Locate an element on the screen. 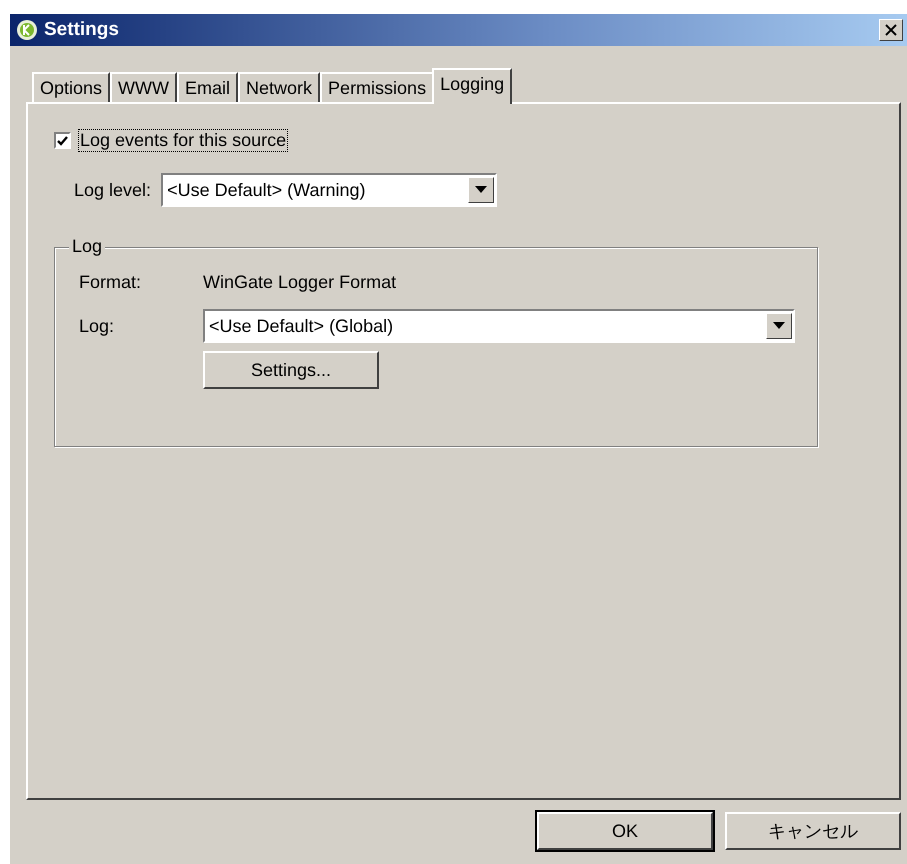  tab: Options is located at coordinates (71, 87).